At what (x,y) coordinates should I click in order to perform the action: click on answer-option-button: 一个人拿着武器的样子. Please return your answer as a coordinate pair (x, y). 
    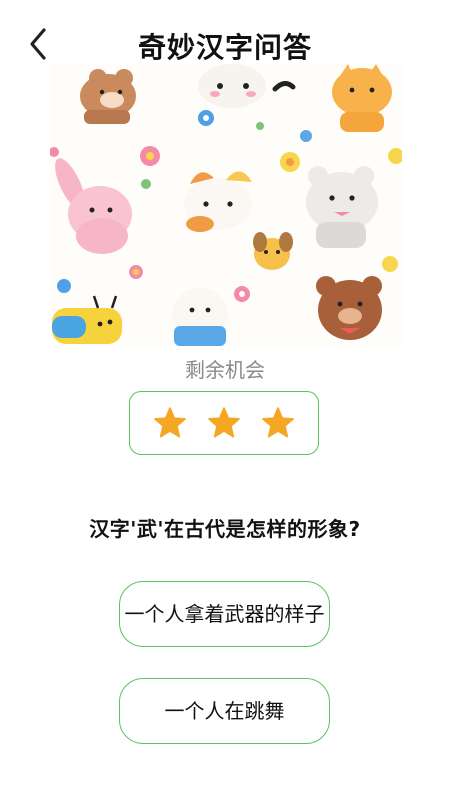
    Looking at the image, I should click on (224, 614).